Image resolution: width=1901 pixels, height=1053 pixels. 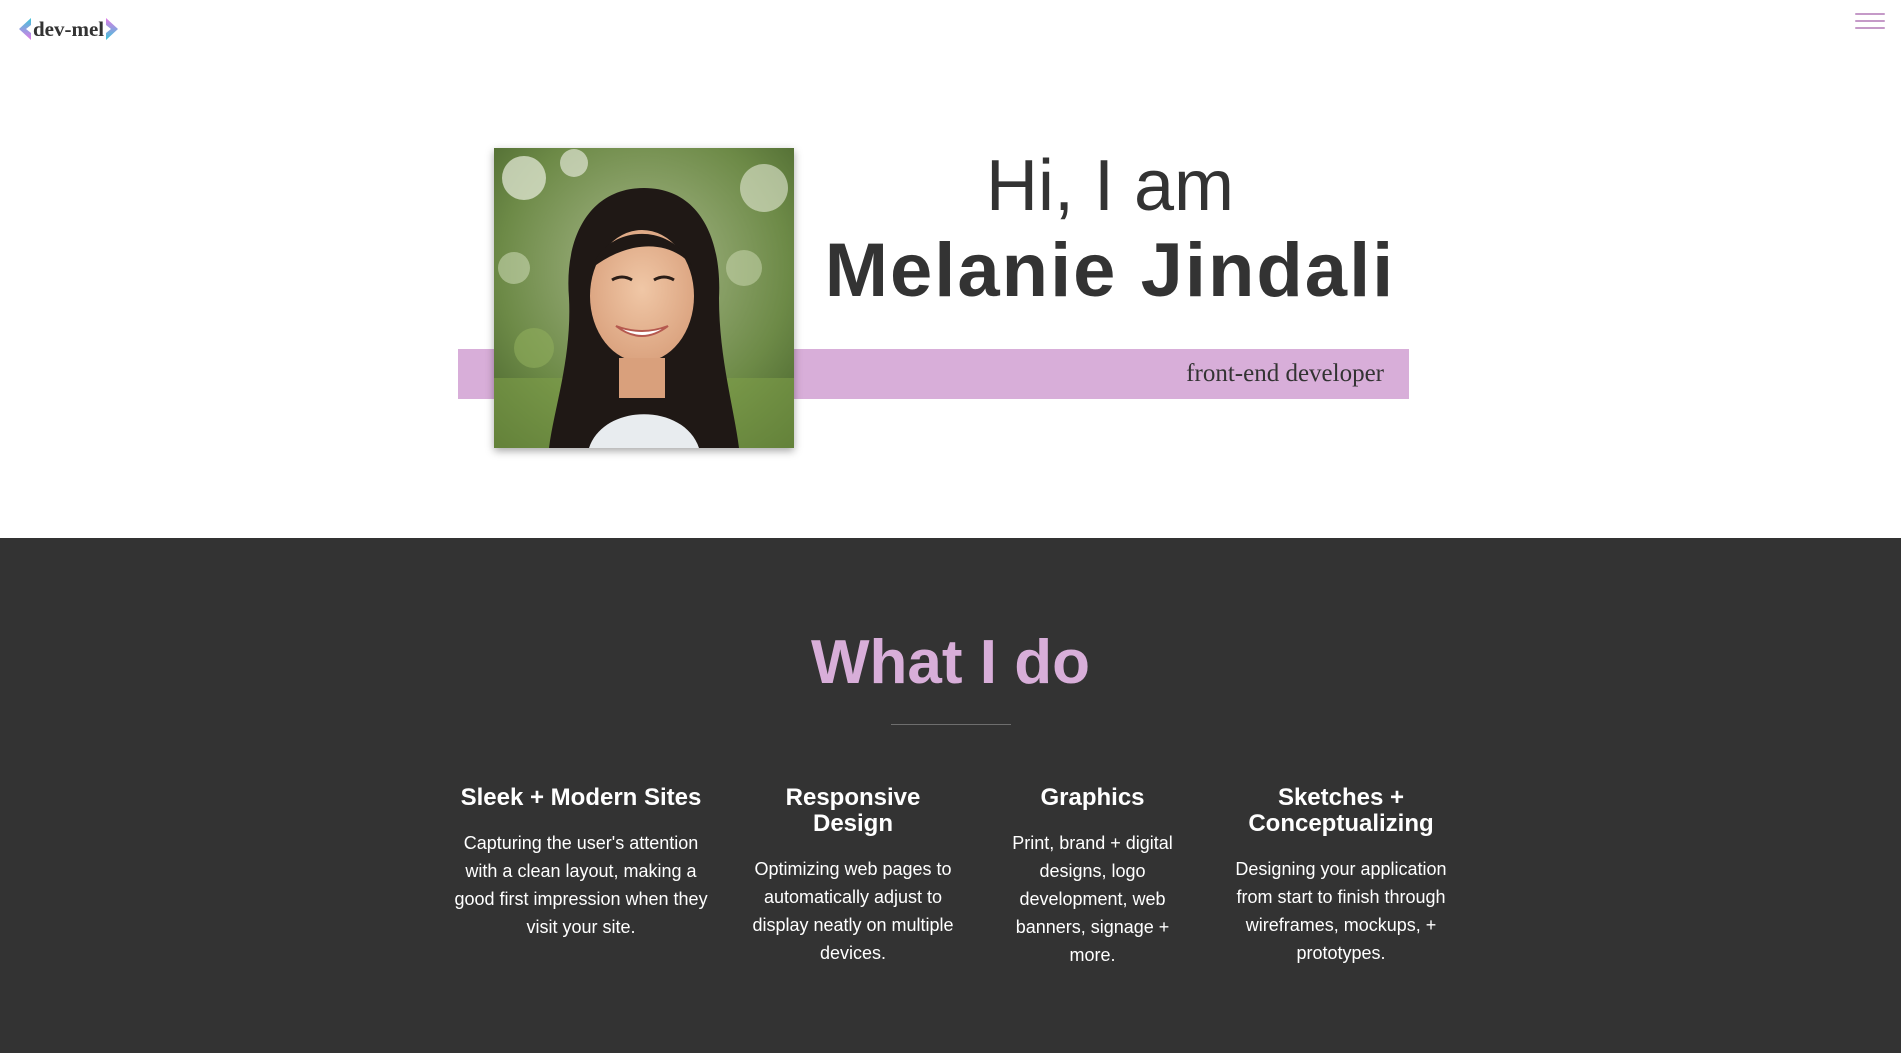 What do you see at coordinates (950, 662) in the screenshot?
I see `services-title: What I do` at bounding box center [950, 662].